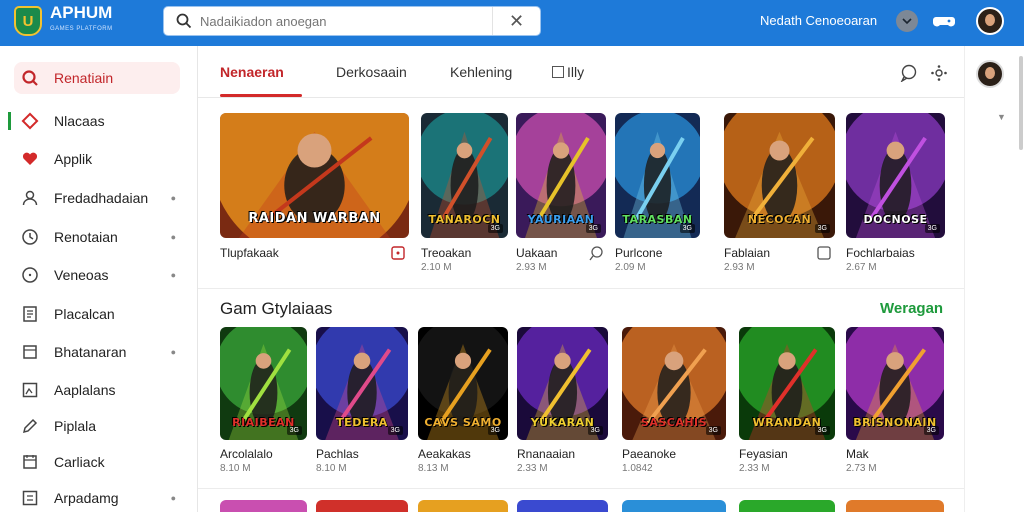 The width and height of the screenshot is (1024, 514). Describe the element at coordinates (252, 72) in the screenshot. I see `tab-home: Nenaeran` at that location.